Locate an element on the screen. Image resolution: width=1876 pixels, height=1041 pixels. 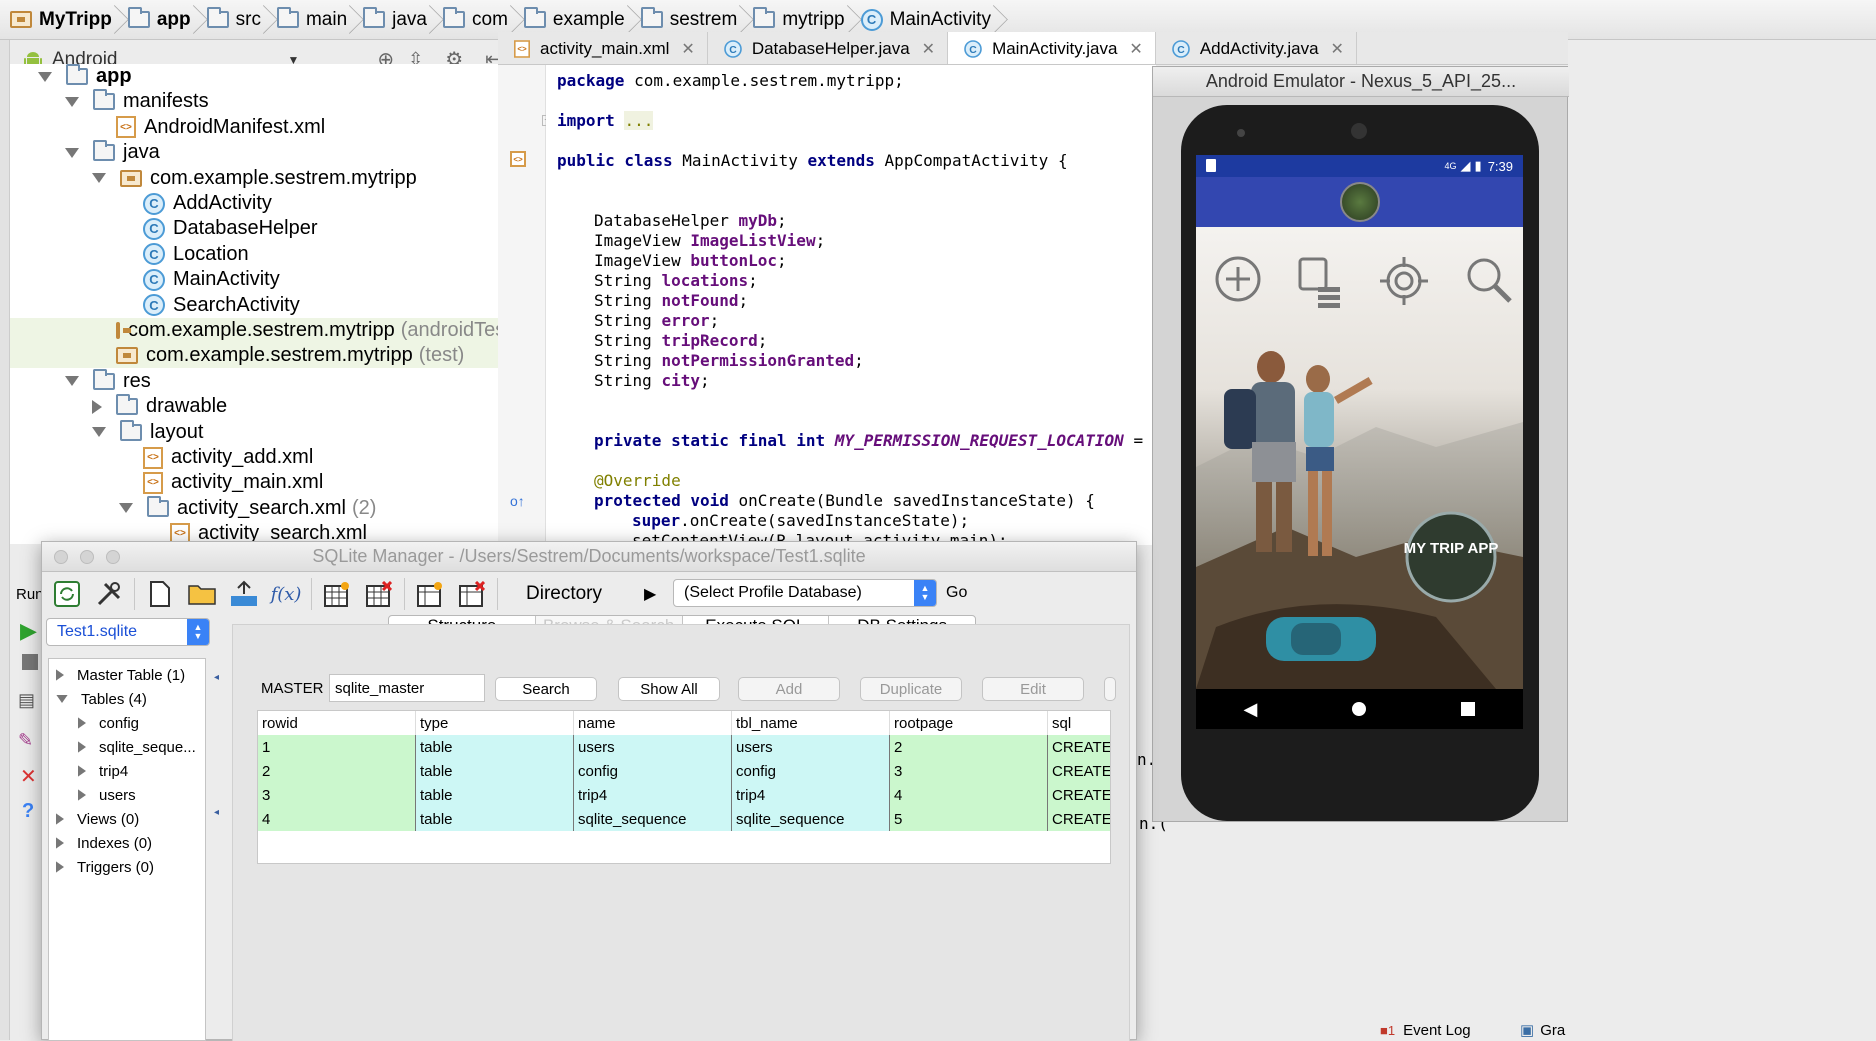
event-log-button: ■1 Event Log is located at coordinates (1425, 1030).